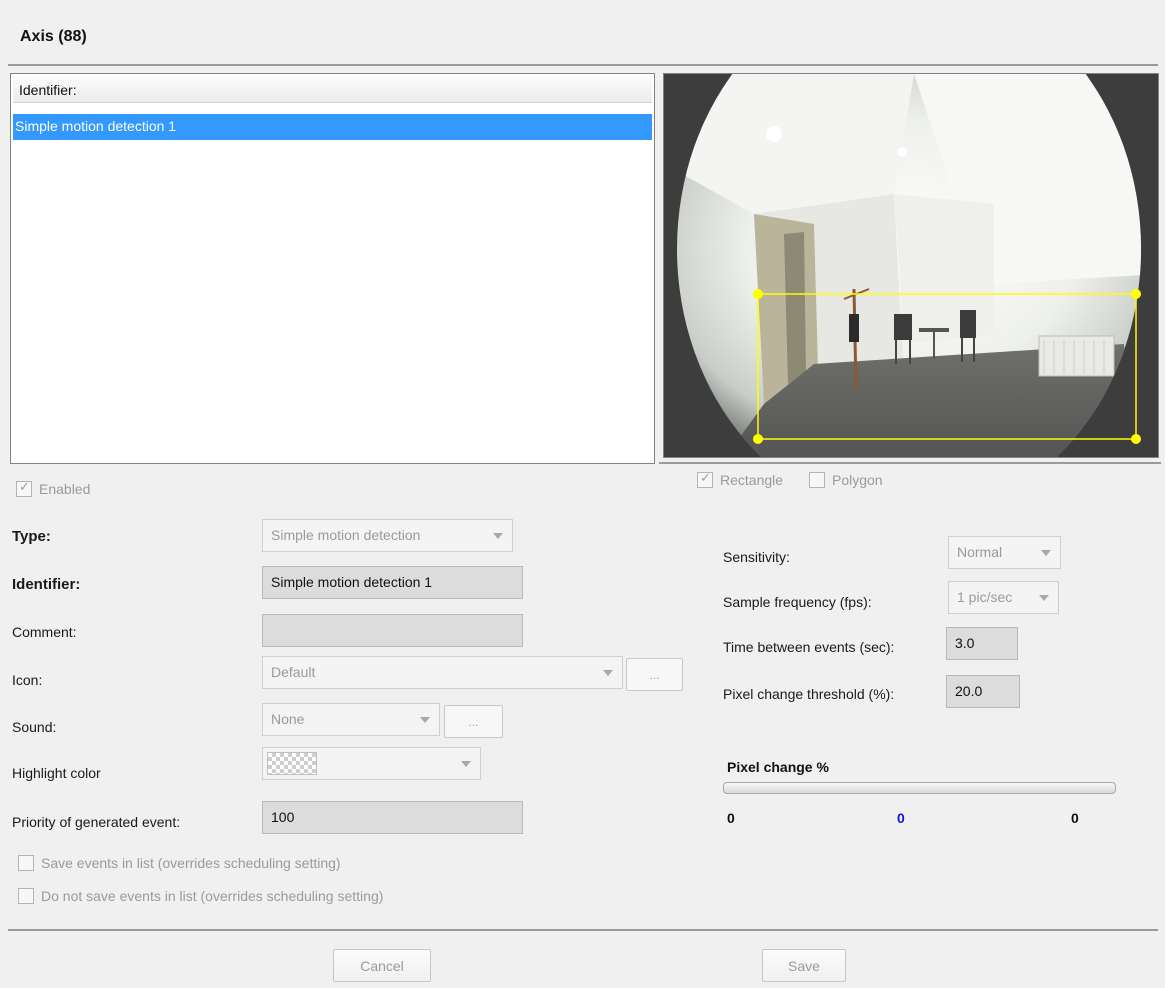  I want to click on pixel-change-bar, so click(919, 788).